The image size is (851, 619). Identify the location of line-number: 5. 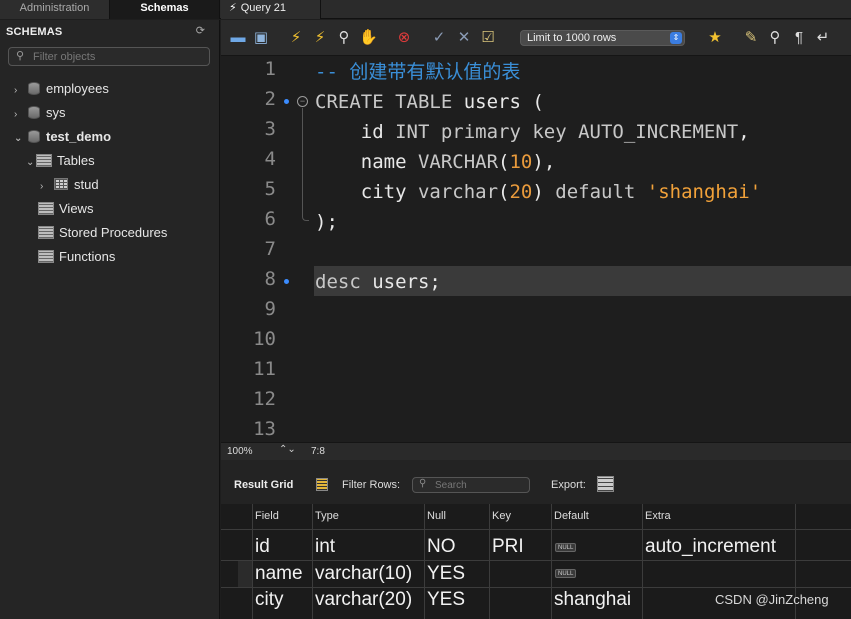
(270, 189).